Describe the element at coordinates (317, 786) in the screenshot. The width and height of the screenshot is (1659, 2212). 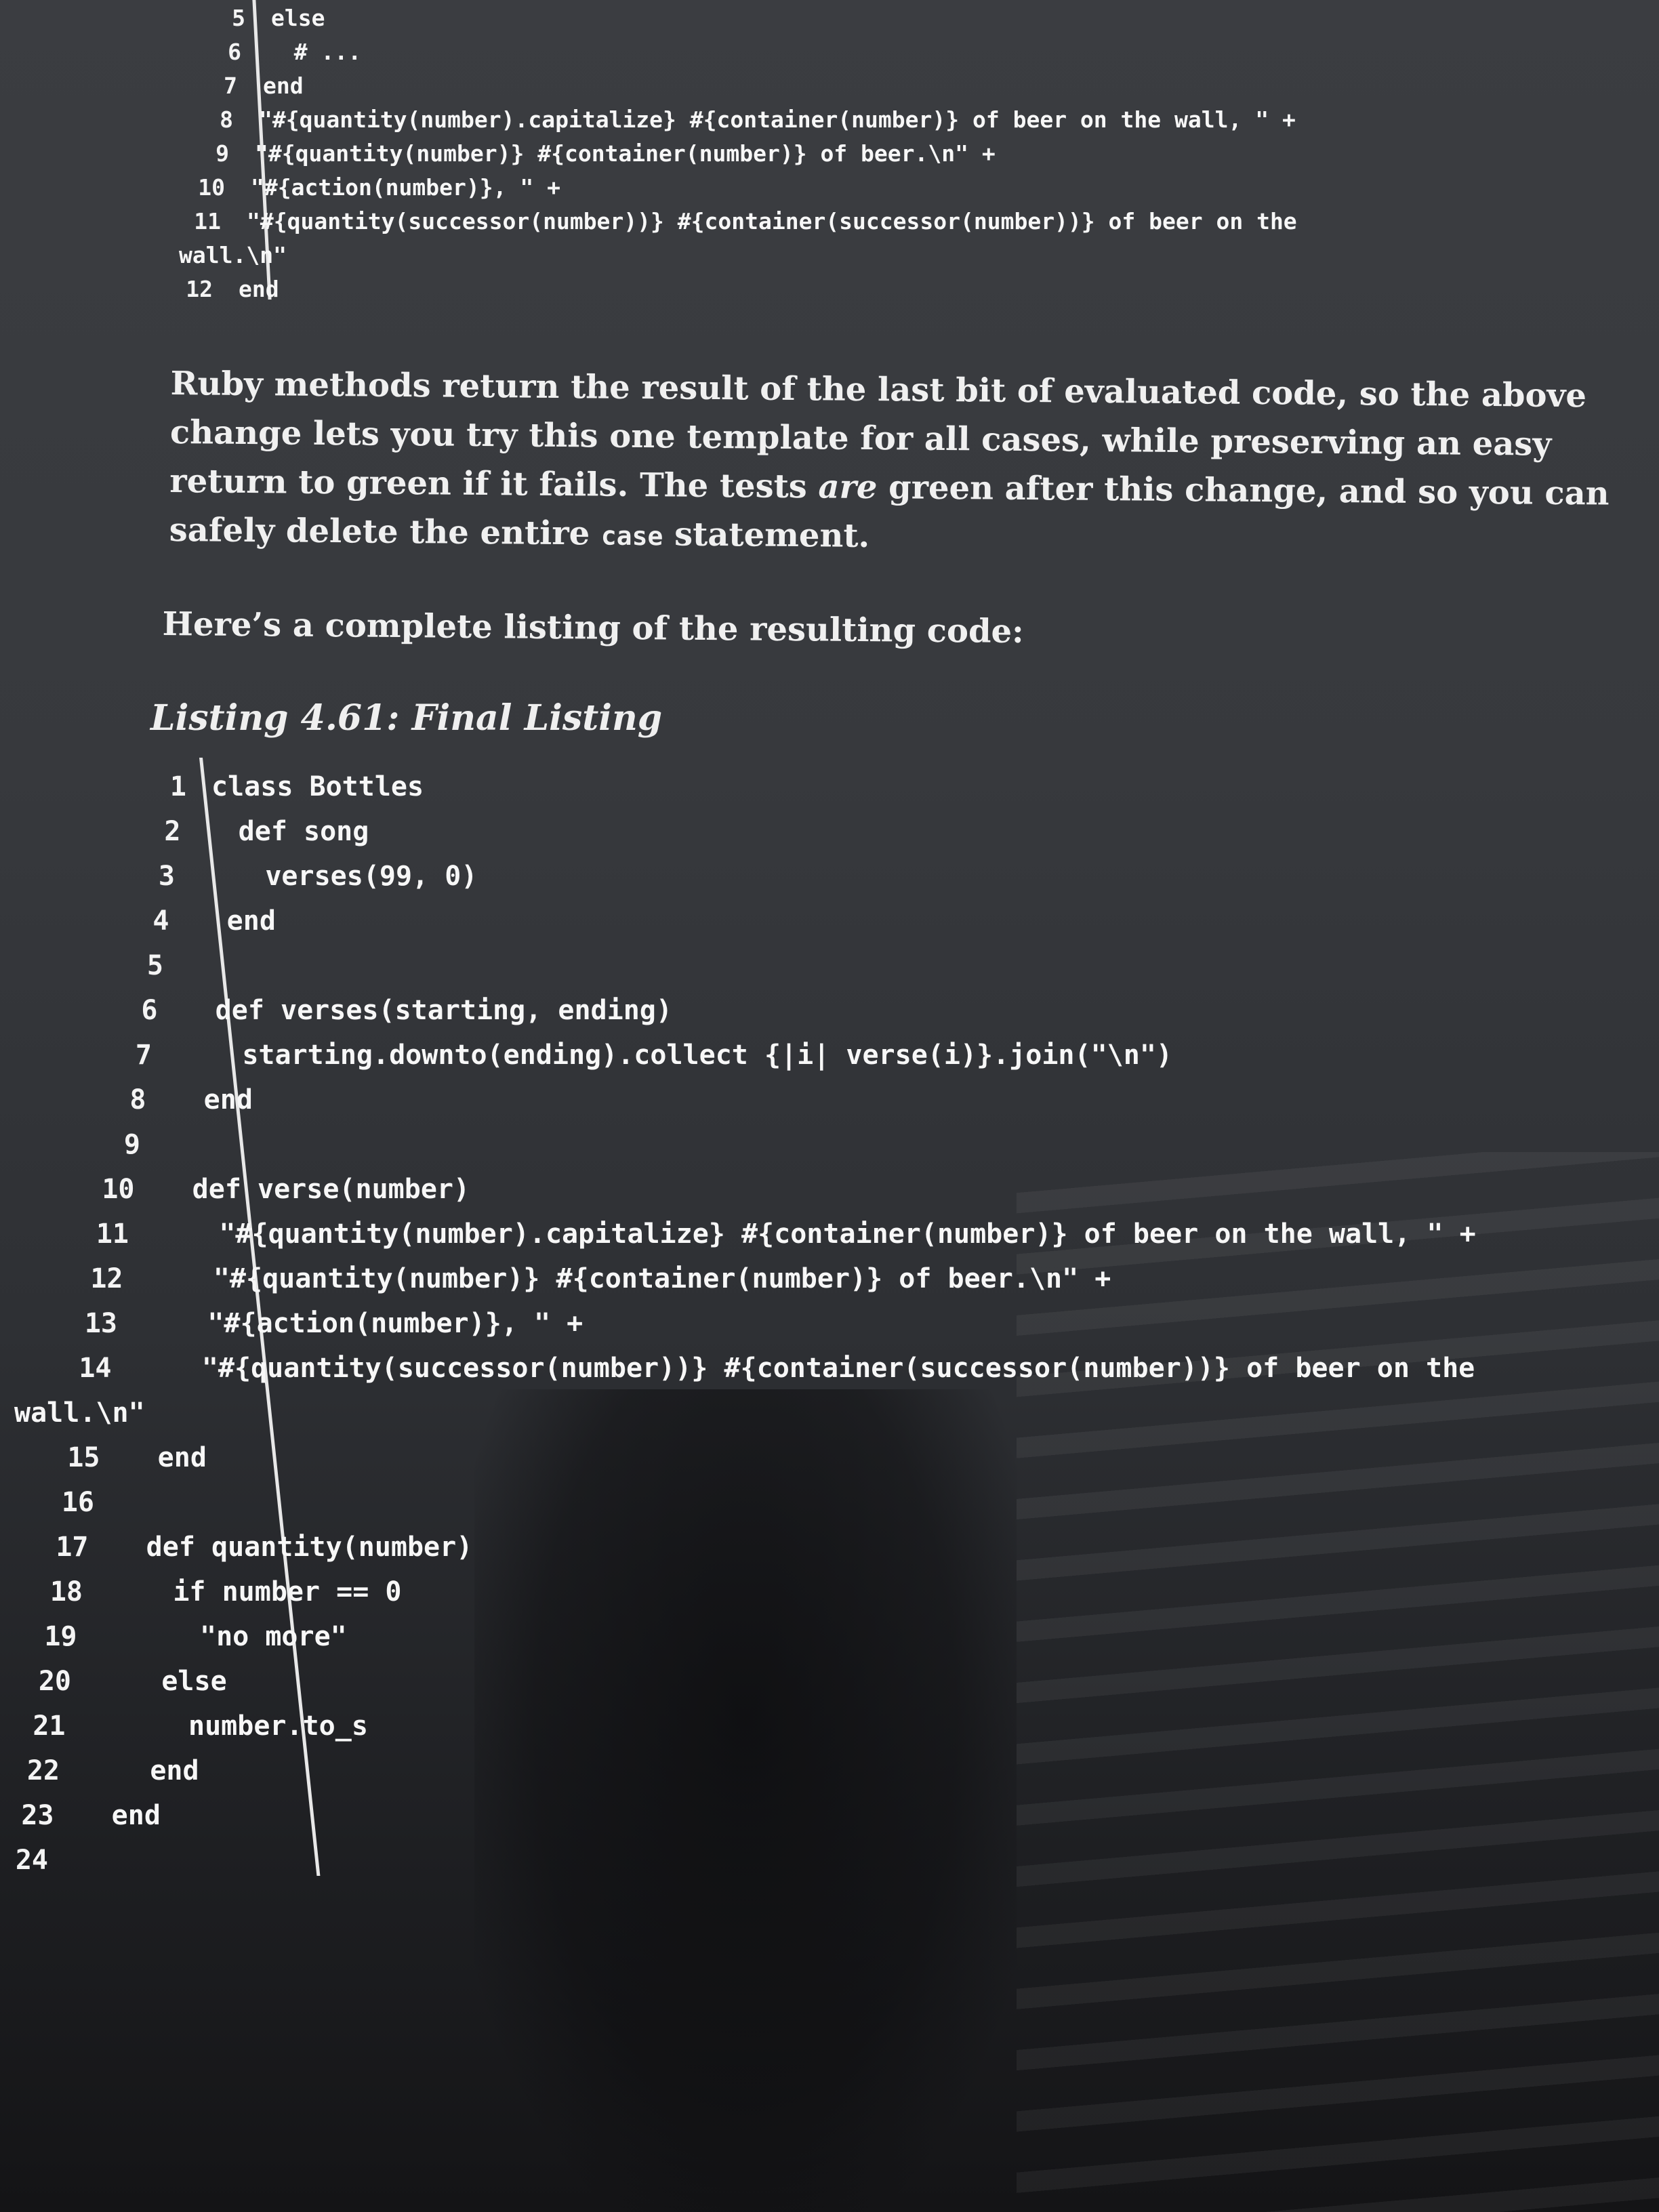
I see `code-line: class Bottles` at that location.